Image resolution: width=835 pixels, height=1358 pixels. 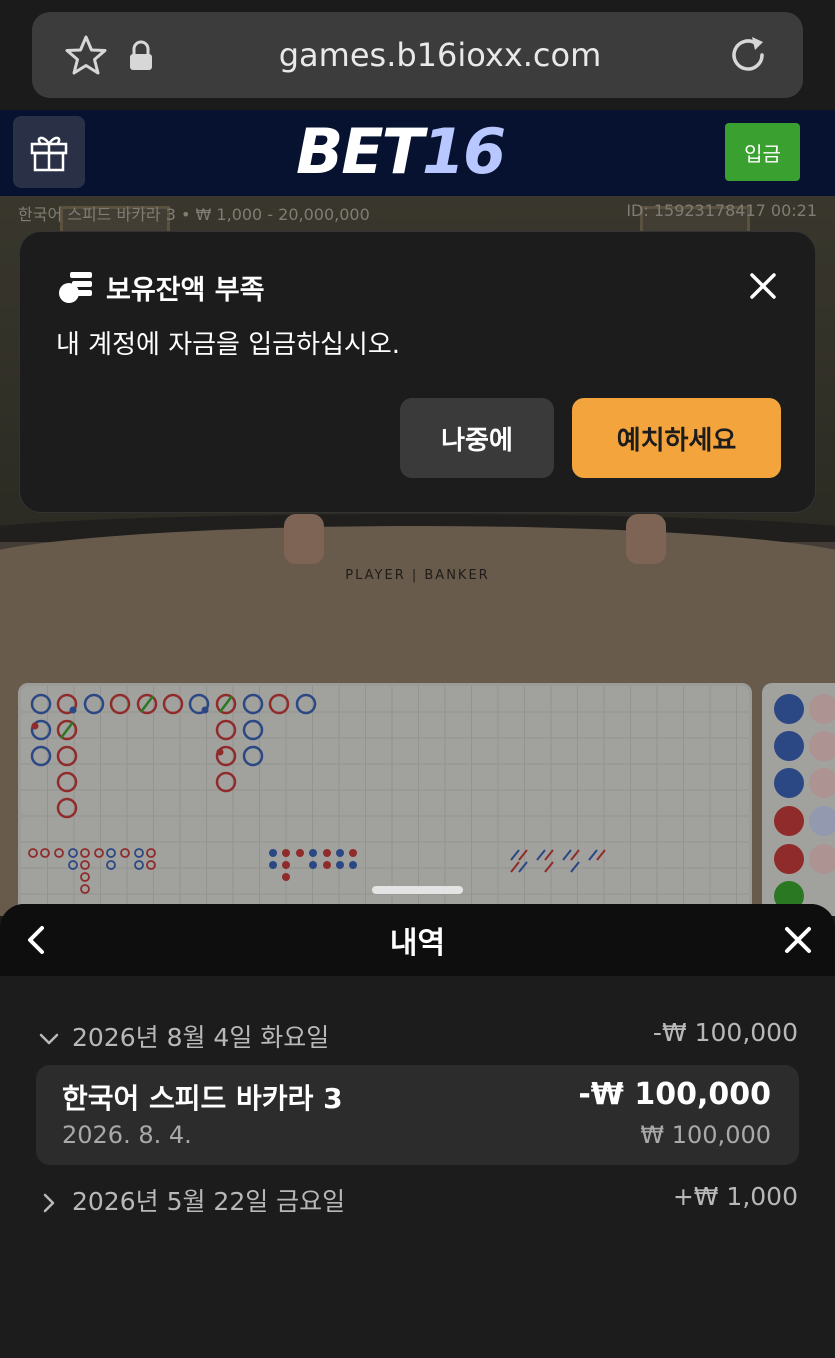 I want to click on site-header: BET16 입금, so click(x=417, y=153).